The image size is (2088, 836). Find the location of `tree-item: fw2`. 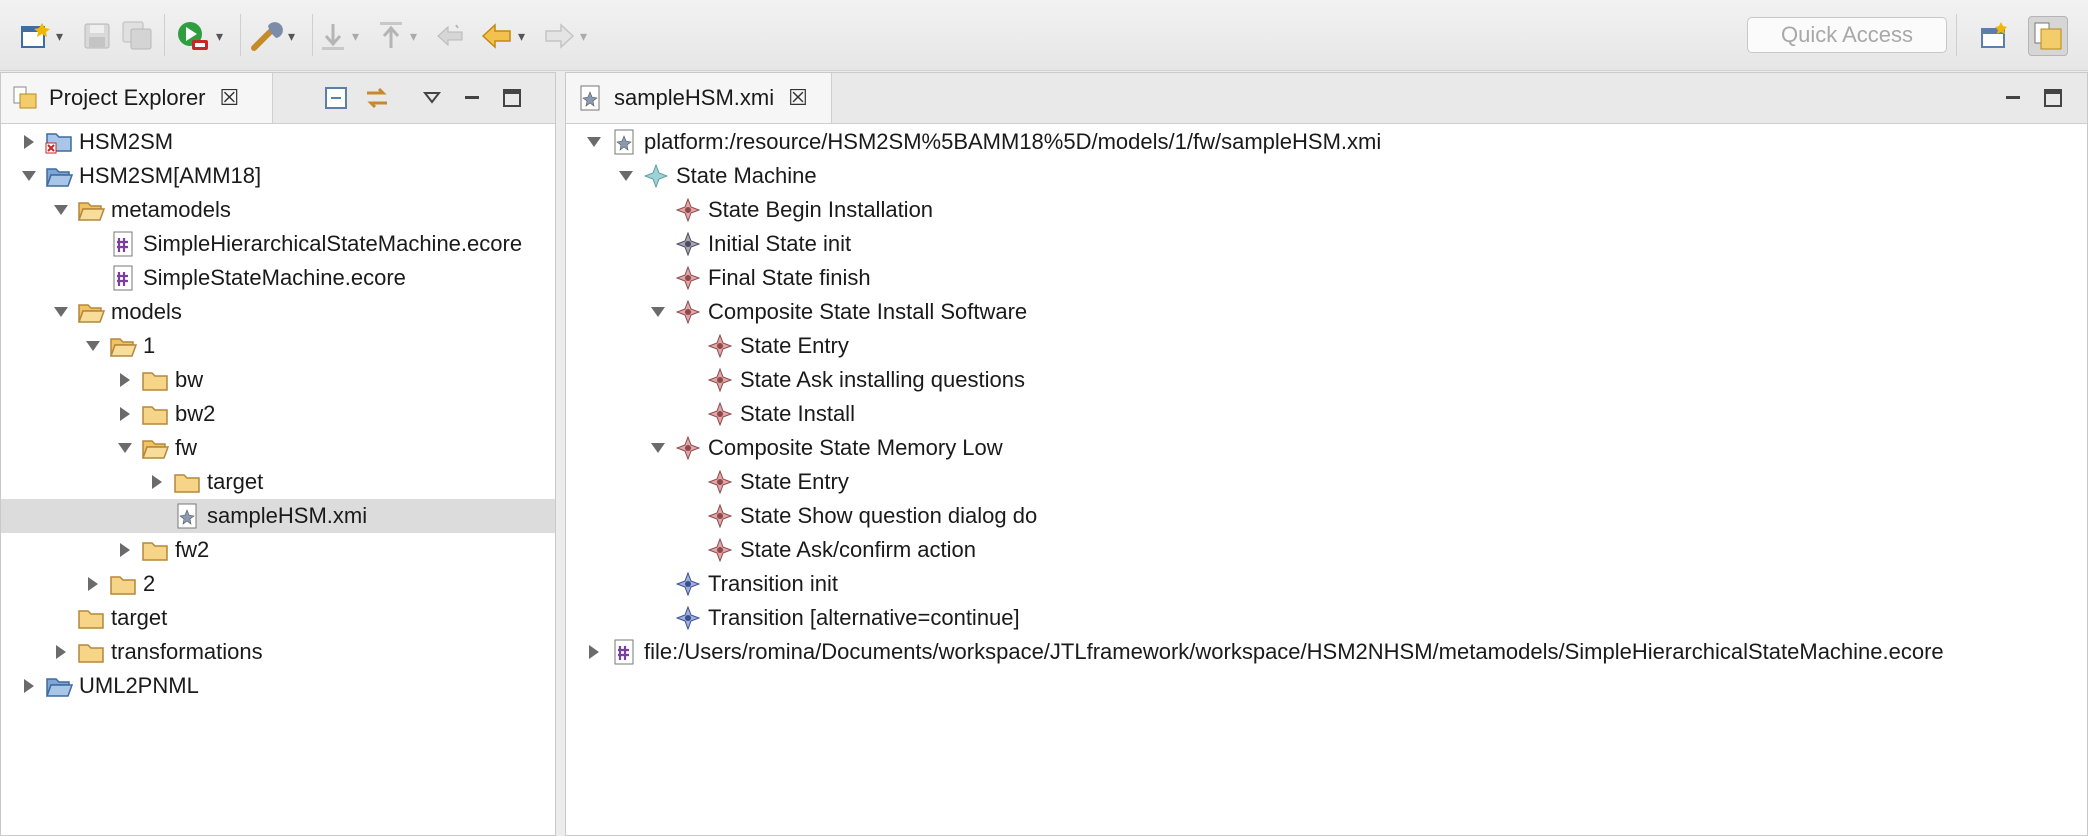

tree-item: fw2 is located at coordinates (278, 550).